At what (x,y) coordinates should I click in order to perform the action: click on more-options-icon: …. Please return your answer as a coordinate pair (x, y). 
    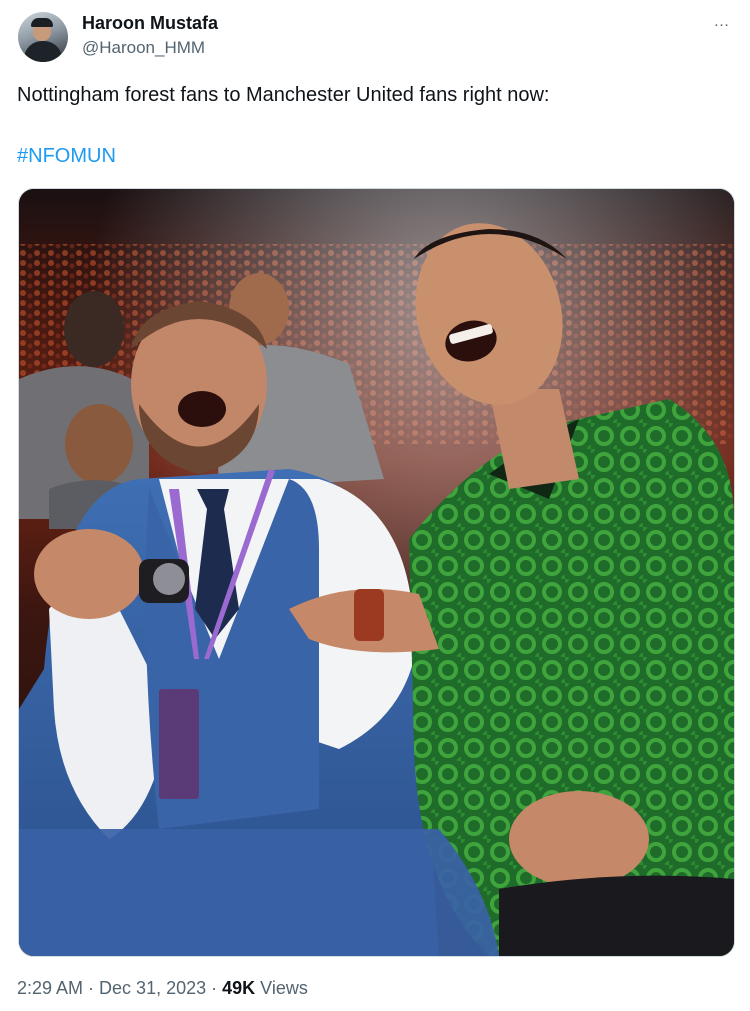
    Looking at the image, I should click on (722, 24).